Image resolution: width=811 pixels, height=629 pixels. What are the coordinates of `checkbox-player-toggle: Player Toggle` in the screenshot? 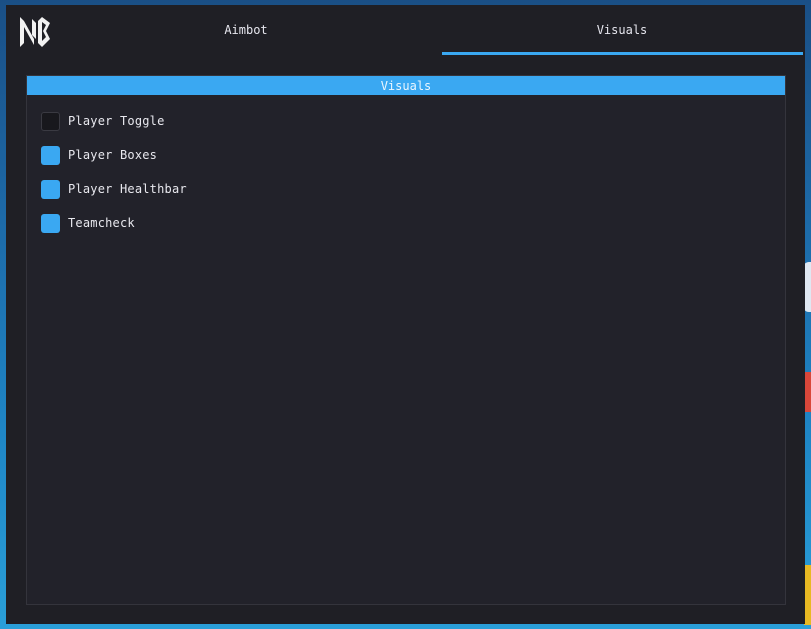 It's located at (103, 121).